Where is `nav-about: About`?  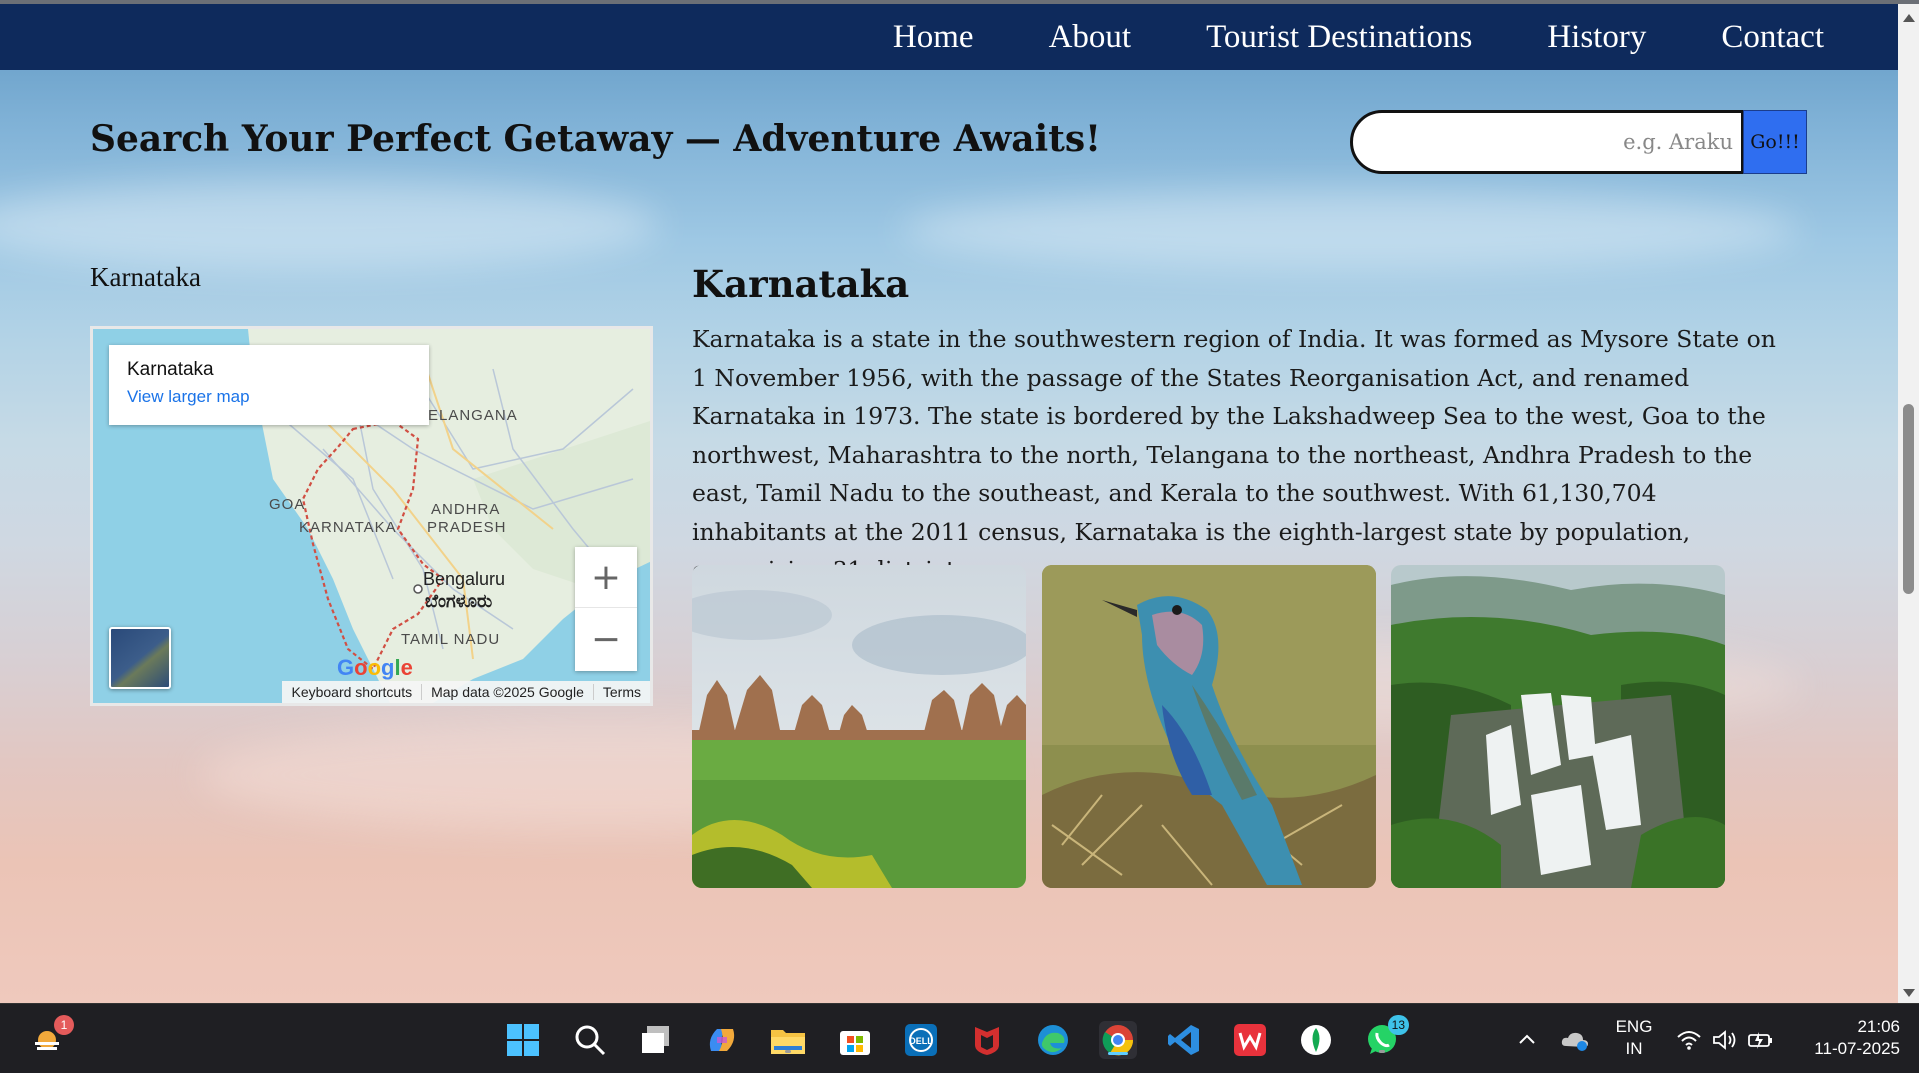 nav-about: About is located at coordinates (1090, 37).